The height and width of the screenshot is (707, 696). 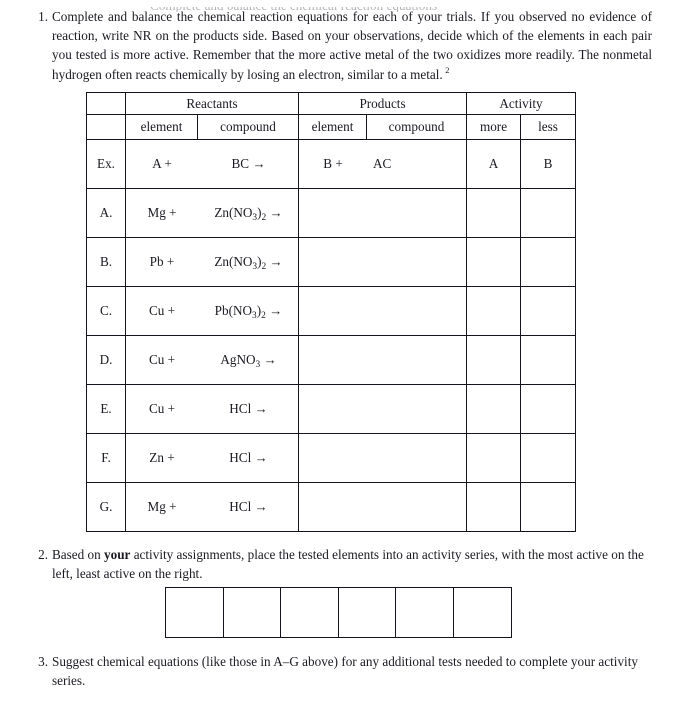 I want to click on subheader-blank-corner, so click(x=106, y=126).